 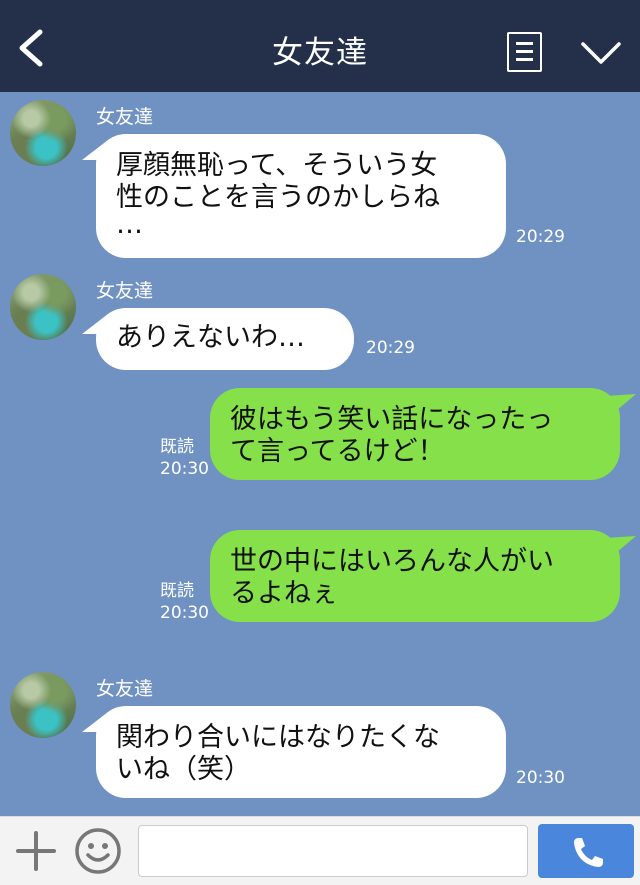 I want to click on message-bubble: 世の中にはいろんな人がい るよねぇ, so click(x=415, y=576).